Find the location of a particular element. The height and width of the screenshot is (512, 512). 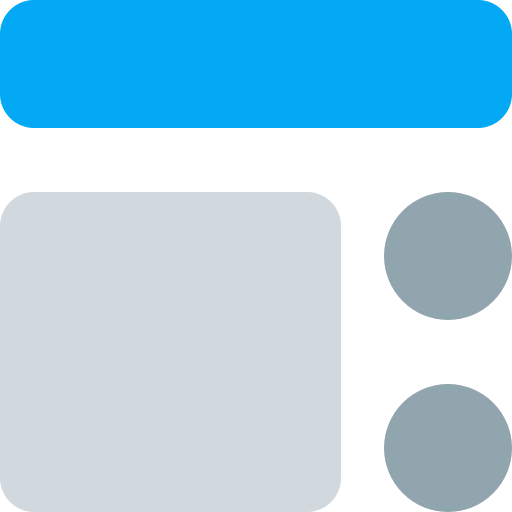

bottom-dot-shape is located at coordinates (448, 448).